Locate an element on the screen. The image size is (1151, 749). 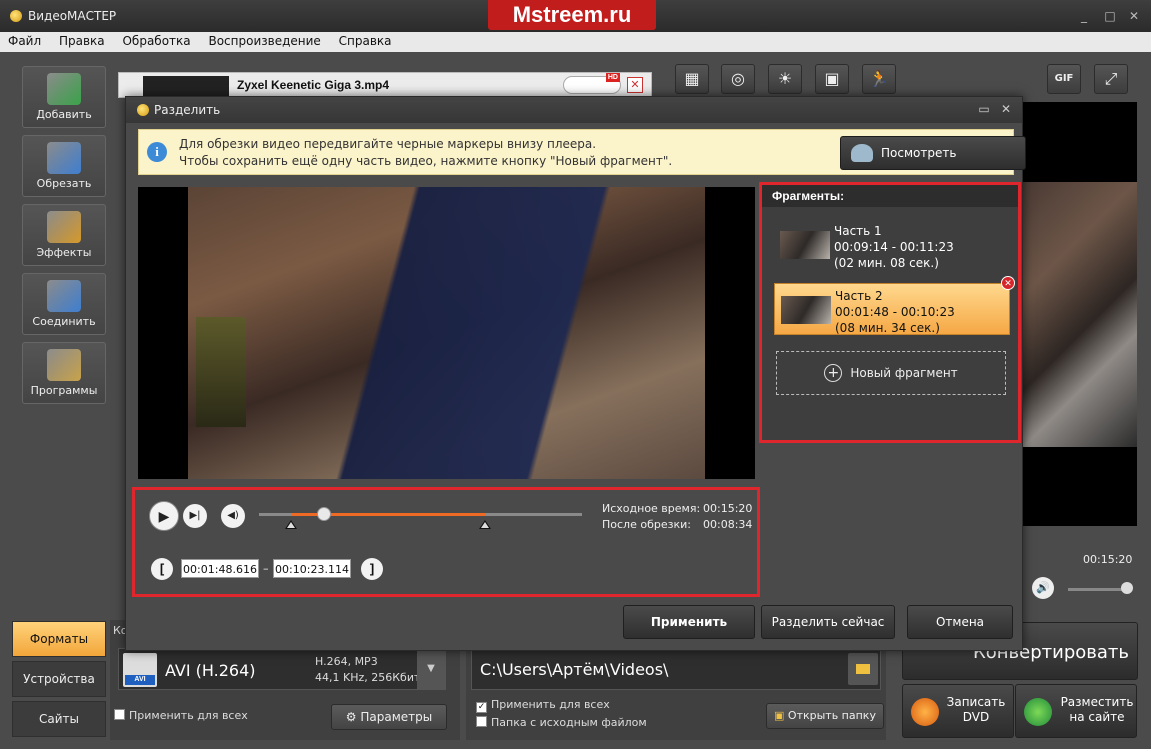
file-list-item: Zyxel Keenetic Giga 3.mp4 HD ✕ is located at coordinates (385, 85).